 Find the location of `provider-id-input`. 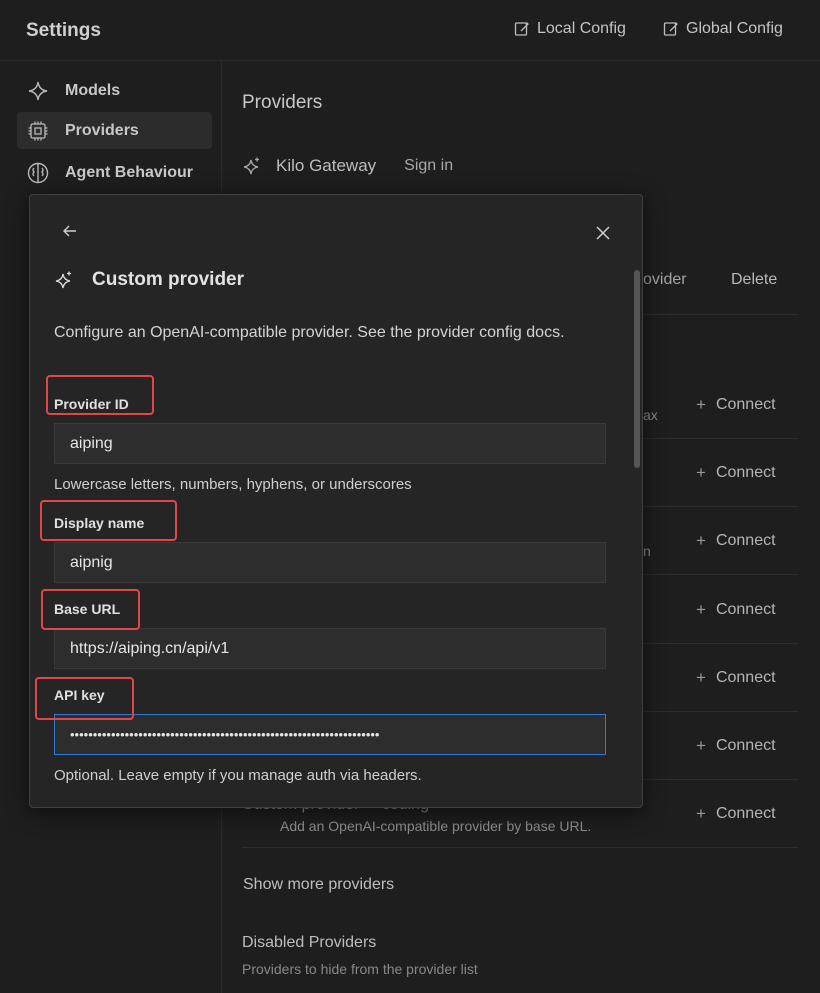

provider-id-input is located at coordinates (330, 443).